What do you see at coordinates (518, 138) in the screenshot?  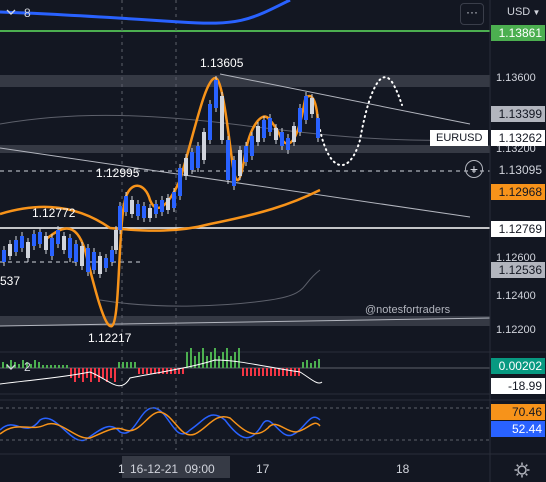 I see `price-highlight-label: 1.13262` at bounding box center [518, 138].